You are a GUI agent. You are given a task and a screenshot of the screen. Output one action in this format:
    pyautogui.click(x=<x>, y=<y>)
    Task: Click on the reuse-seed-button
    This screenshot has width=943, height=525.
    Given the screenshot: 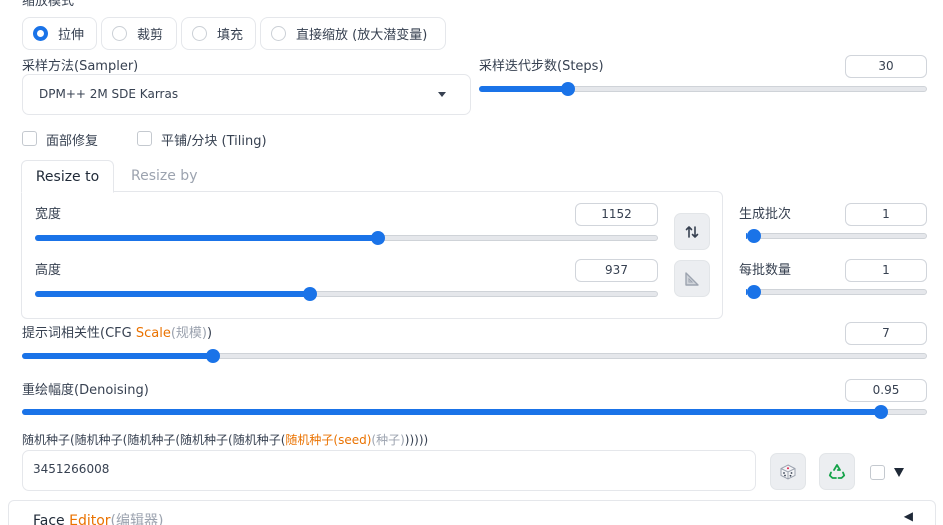 What is the action you would take?
    pyautogui.click(x=837, y=471)
    